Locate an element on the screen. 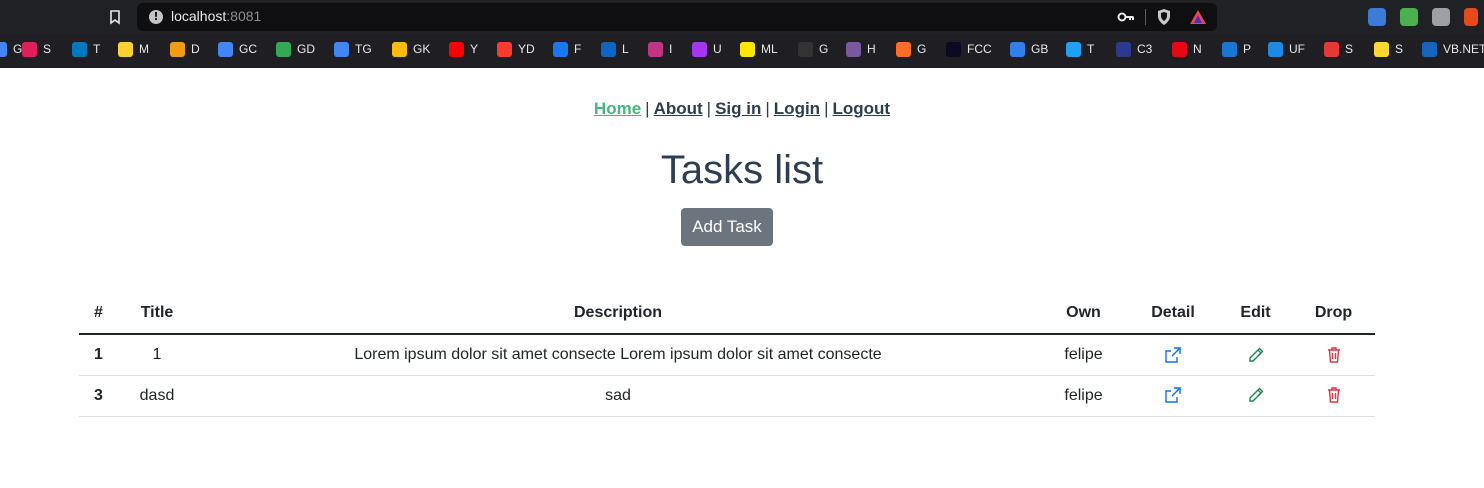  google-calendar-icon is located at coordinates (225, 49).